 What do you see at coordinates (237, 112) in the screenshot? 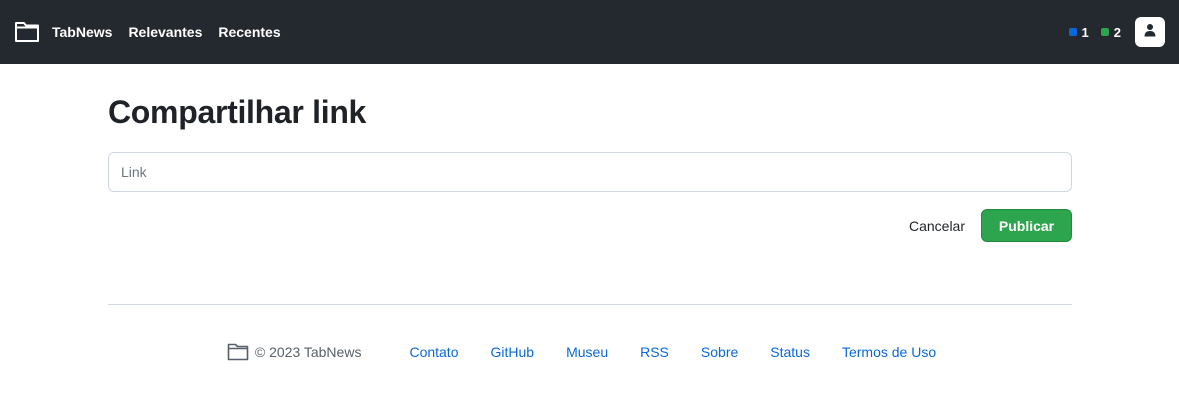
I see `page-title: Compartilhar link` at bounding box center [237, 112].